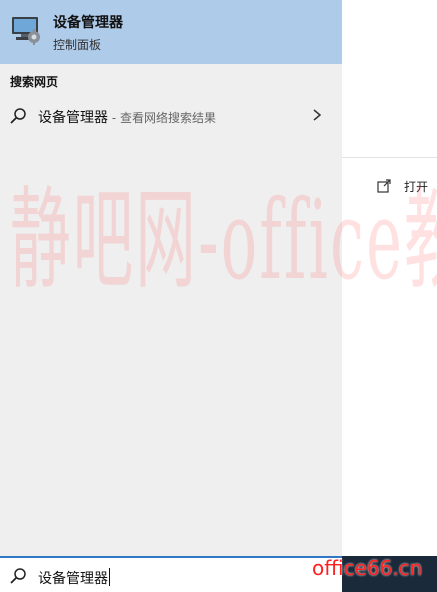  I want to click on search-input: 设备管理器, so click(74, 578).